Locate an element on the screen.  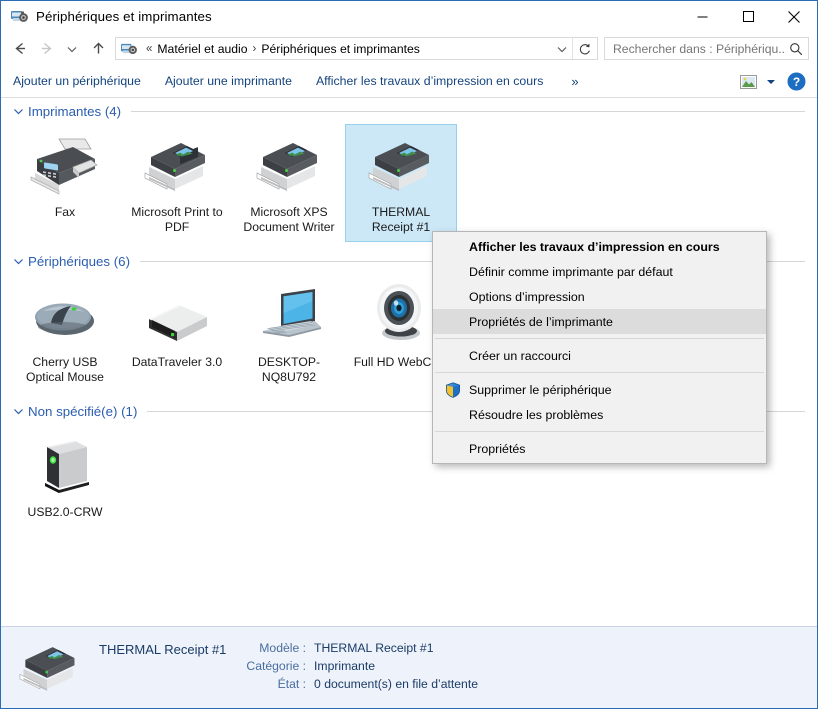
devices-printers-icon is located at coordinates (19, 16).